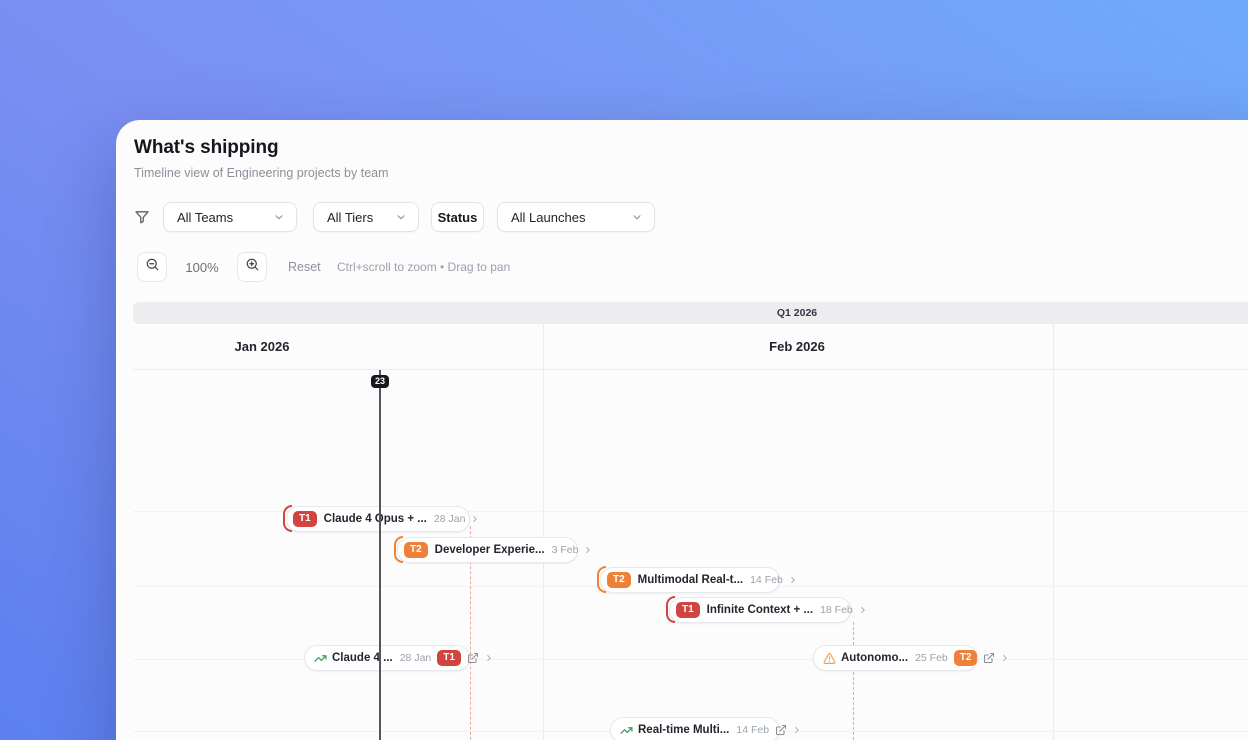  Describe the element at coordinates (1053, 532) in the screenshot. I see `month-gridline-mar` at that location.